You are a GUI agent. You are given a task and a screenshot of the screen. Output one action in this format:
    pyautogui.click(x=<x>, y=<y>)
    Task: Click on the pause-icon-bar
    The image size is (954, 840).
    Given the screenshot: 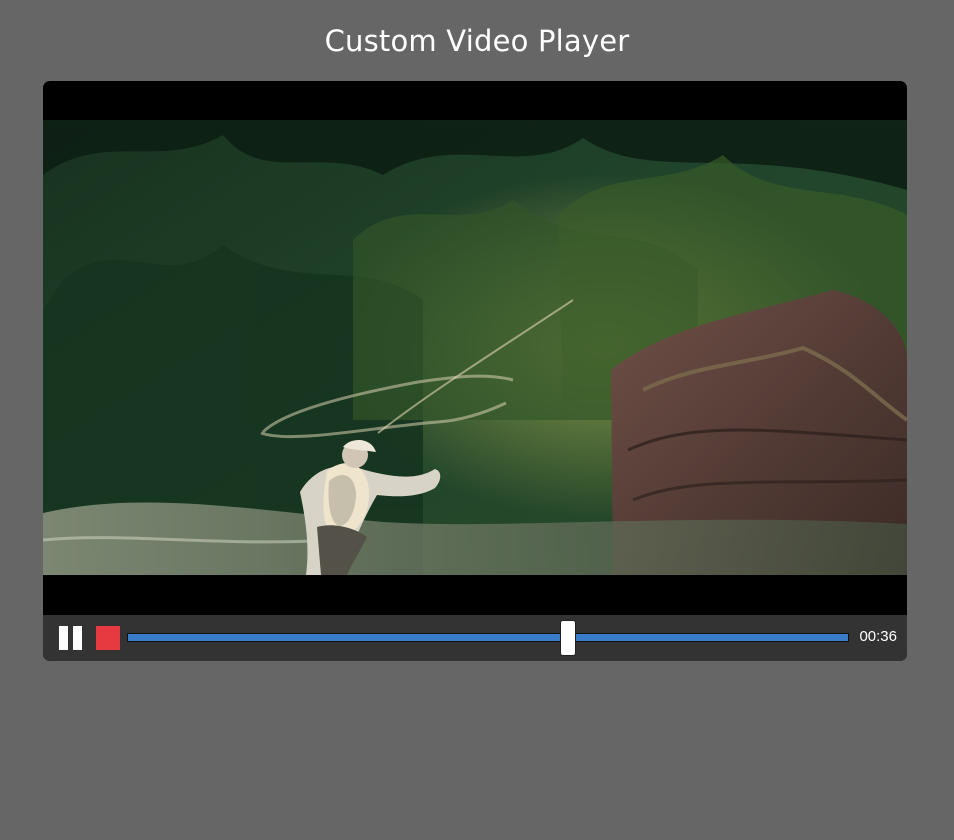 What is the action you would take?
    pyautogui.click(x=77, y=638)
    